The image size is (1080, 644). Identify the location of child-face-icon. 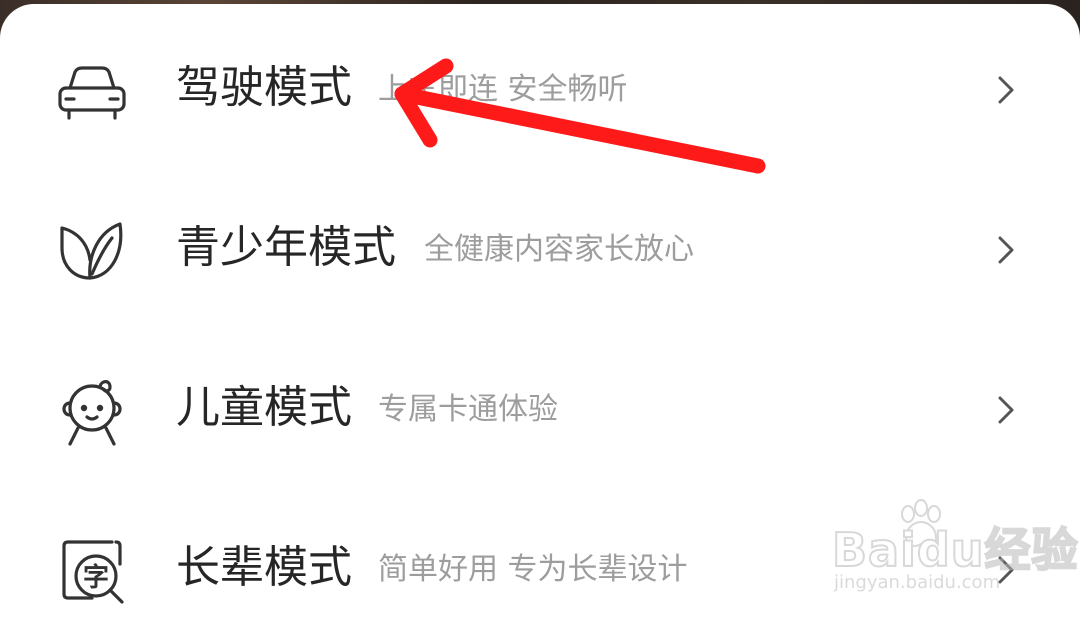
(92, 410).